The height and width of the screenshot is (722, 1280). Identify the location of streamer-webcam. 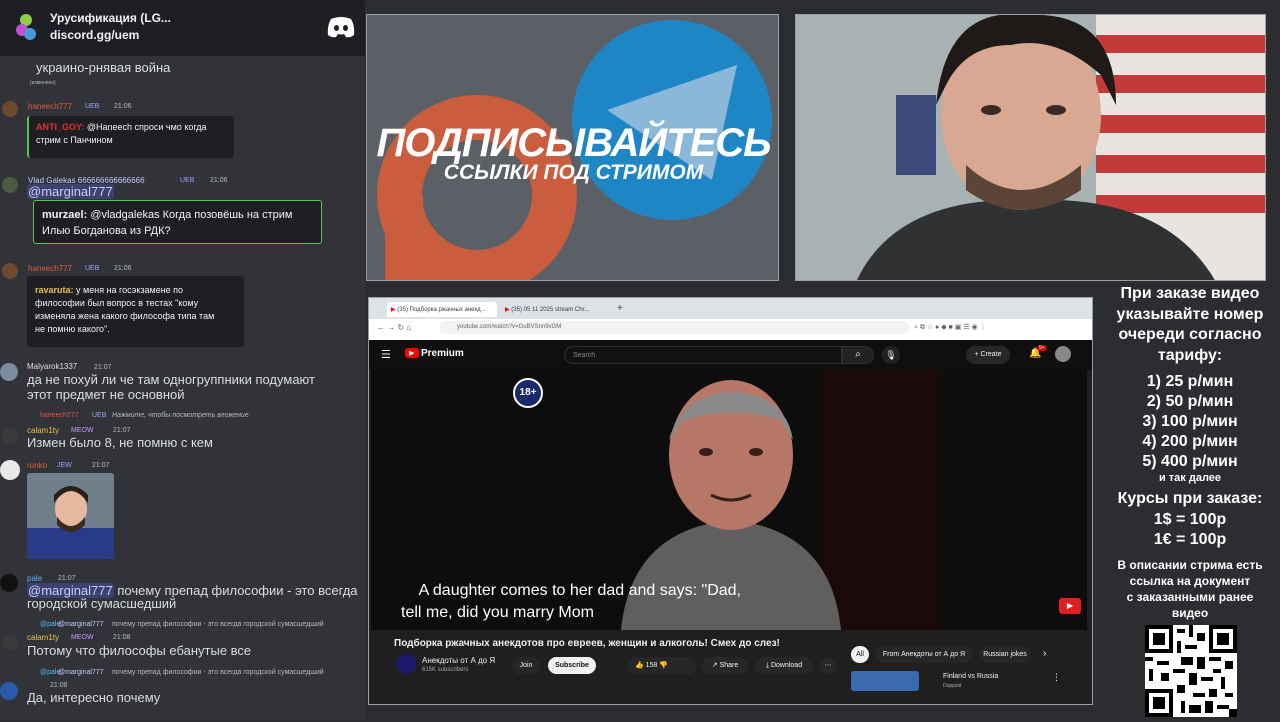
(1030, 147).